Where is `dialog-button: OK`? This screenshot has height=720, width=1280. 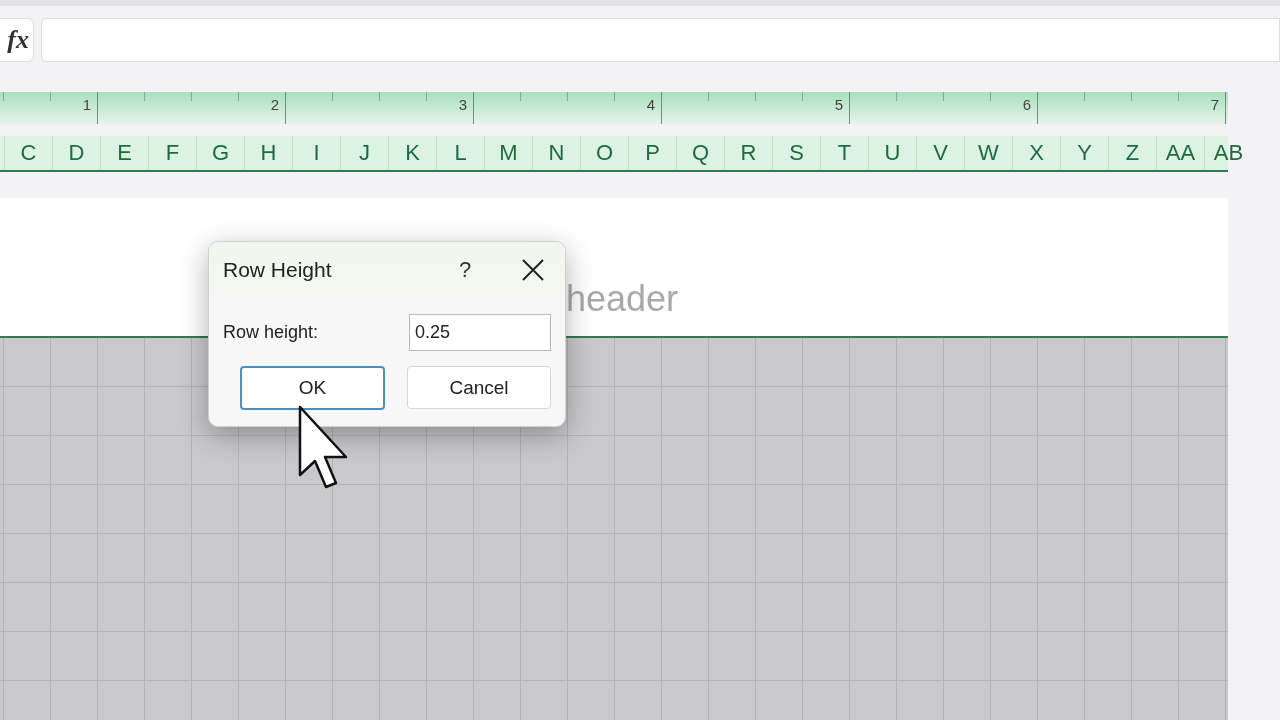 dialog-button: OK is located at coordinates (312, 388).